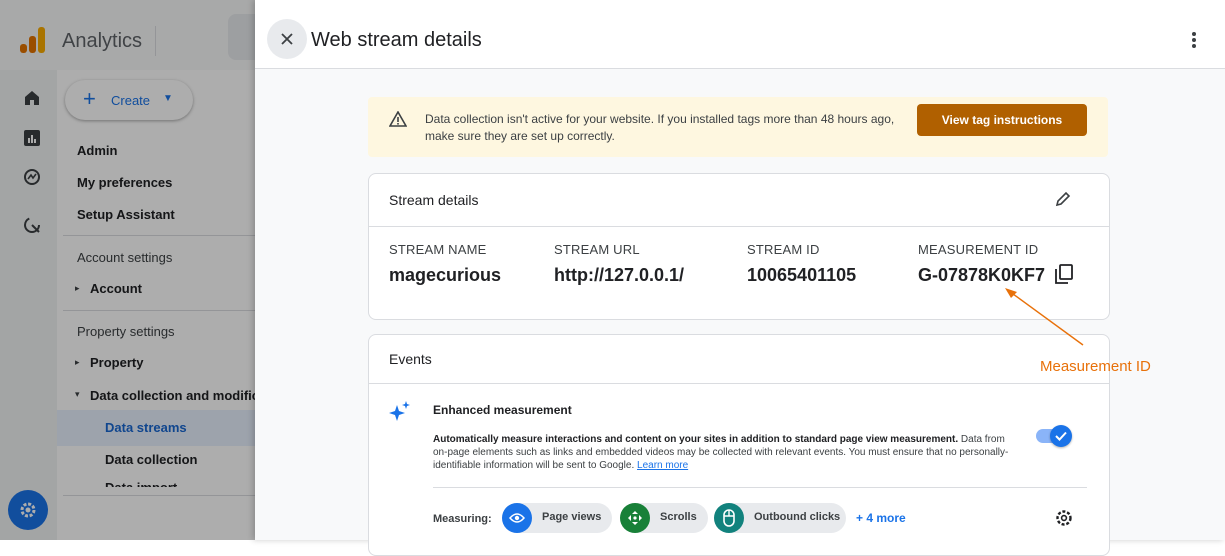  I want to click on chip-page-views: Page views, so click(557, 518).